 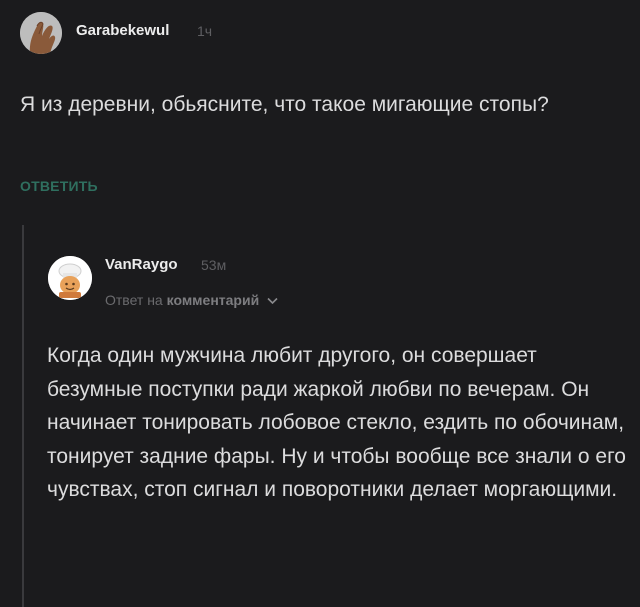 I want to click on thread-line, so click(x=23, y=416).